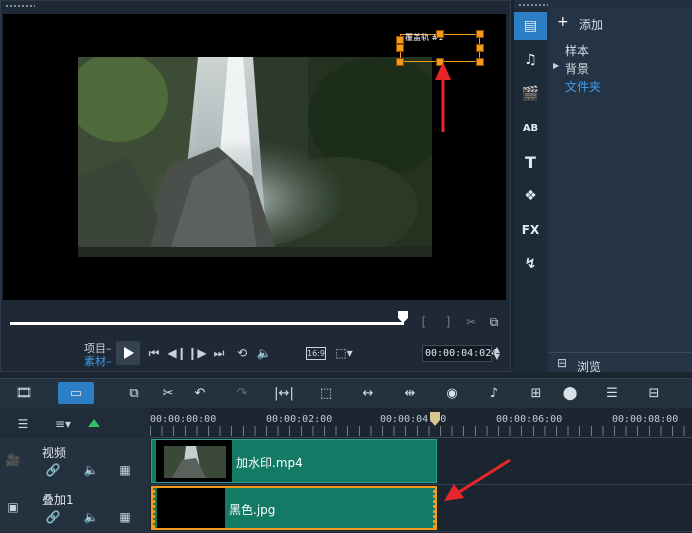 Image resolution: width=692 pixels, height=533 pixels. Describe the element at coordinates (577, 68) in the screenshot. I see `tree-item-backgrounds: 背景` at that location.